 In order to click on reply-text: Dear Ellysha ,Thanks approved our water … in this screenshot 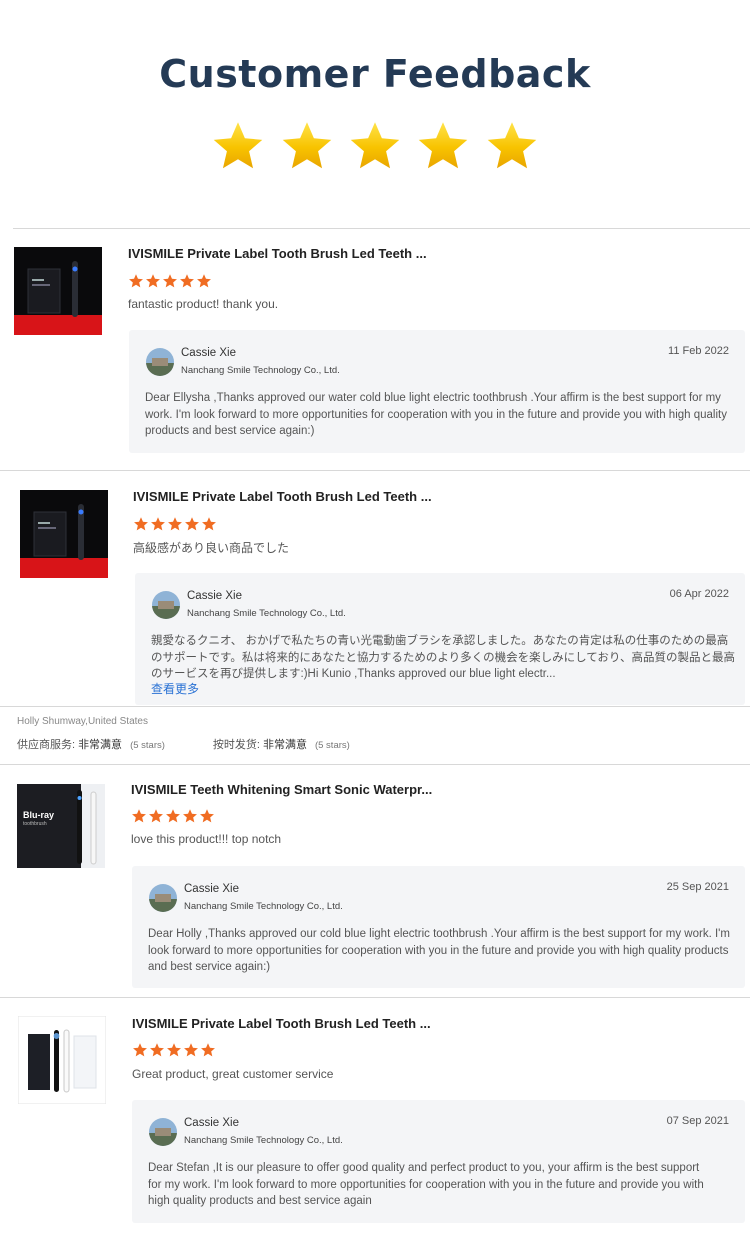, I will do `click(436, 414)`.